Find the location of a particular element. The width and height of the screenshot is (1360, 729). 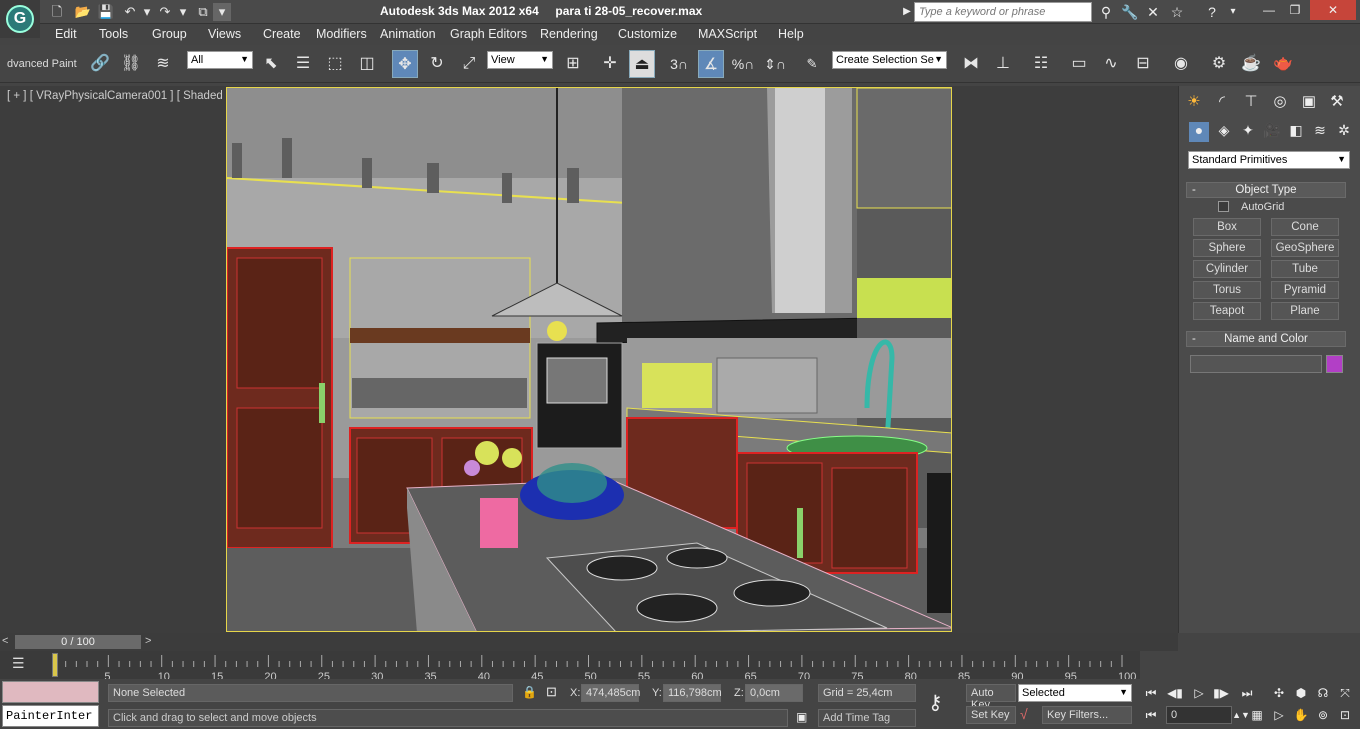

field-of-view-icon: ▷ is located at coordinates (1279, 715).